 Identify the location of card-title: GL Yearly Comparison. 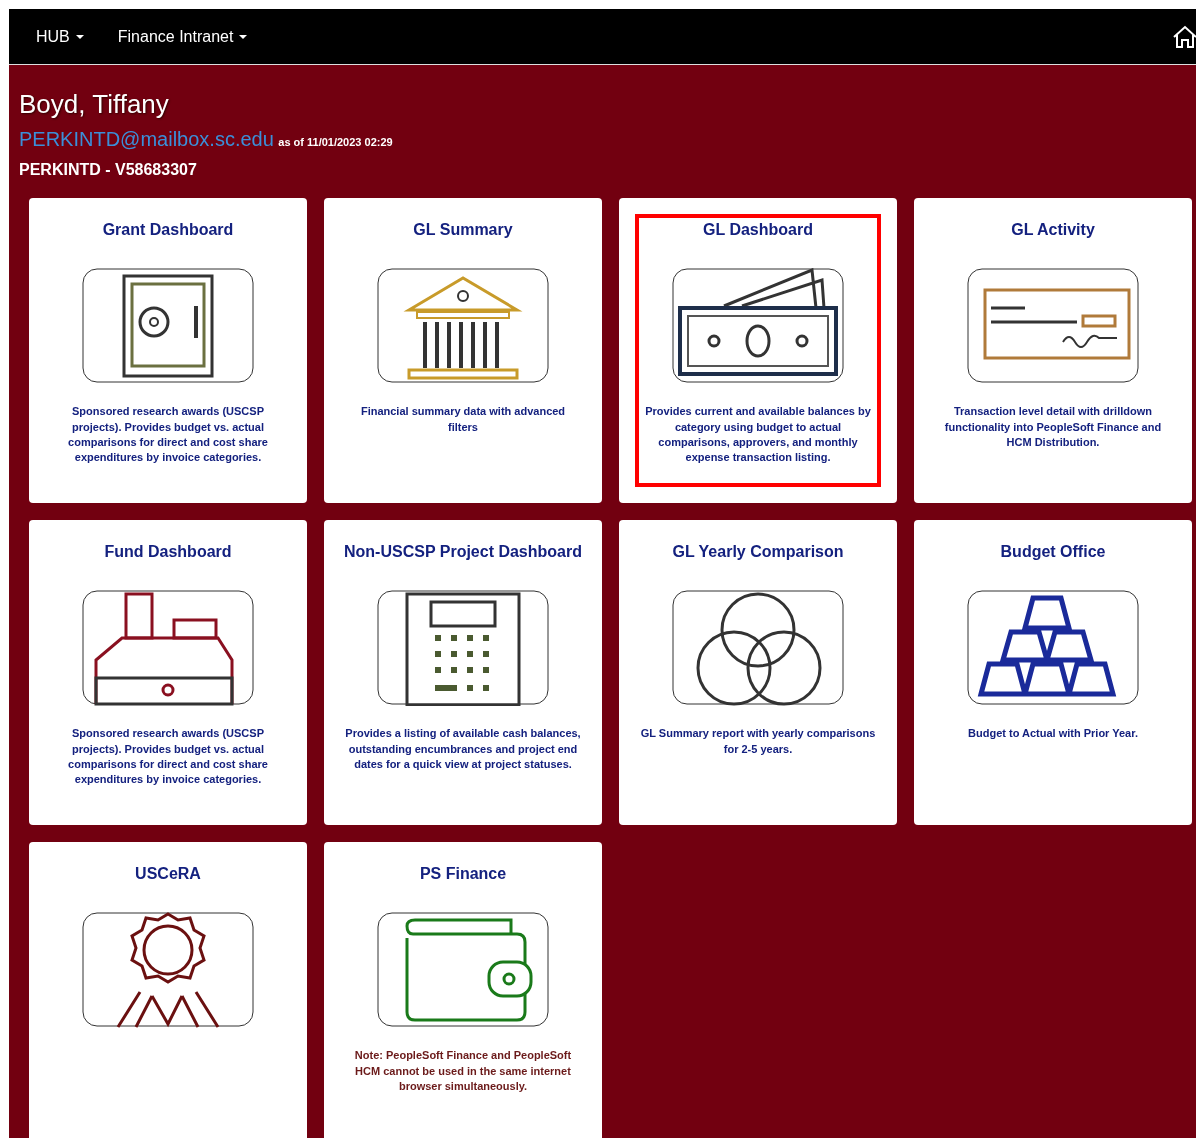
(758, 552).